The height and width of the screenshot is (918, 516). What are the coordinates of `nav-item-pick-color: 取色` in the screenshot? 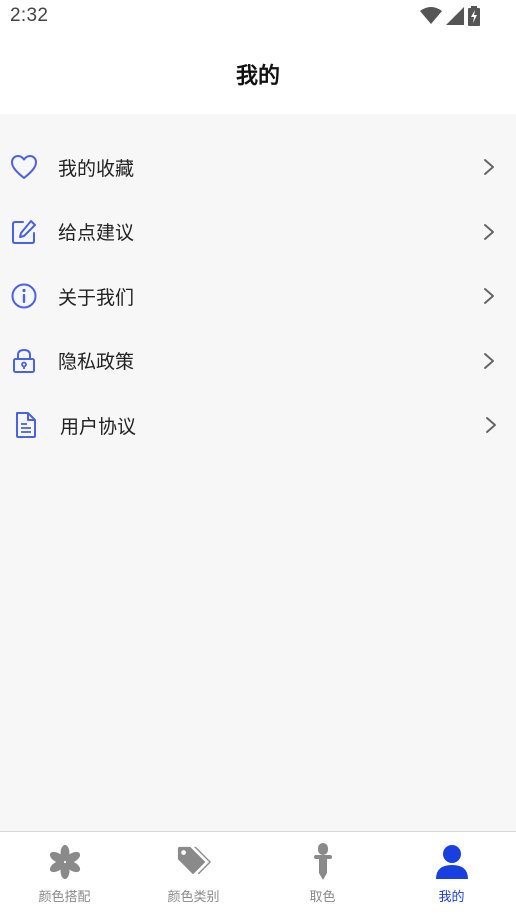 It's located at (322, 875).